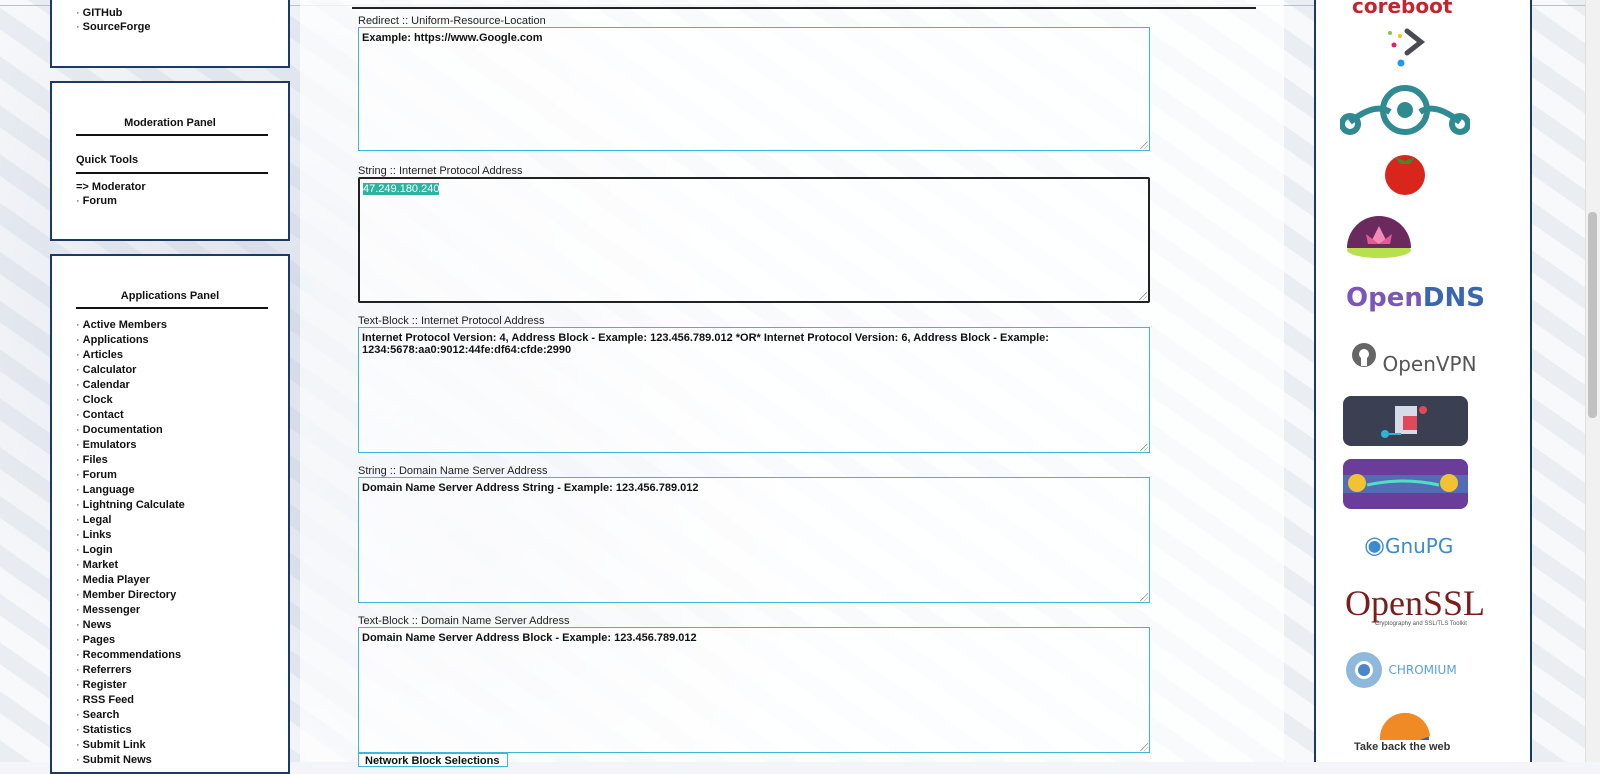  Describe the element at coordinates (97, 535) in the screenshot. I see `sidebar-app-label: Links` at that location.